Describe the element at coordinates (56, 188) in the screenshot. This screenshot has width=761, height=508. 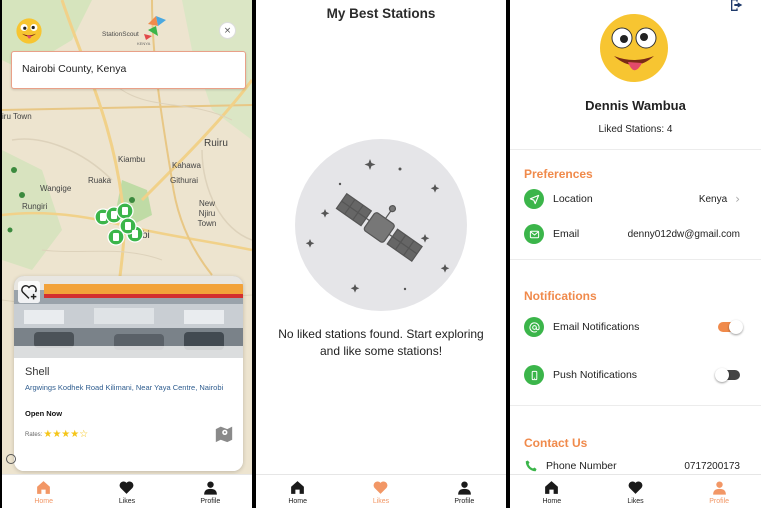
I see `map-place-label: Wangige` at that location.